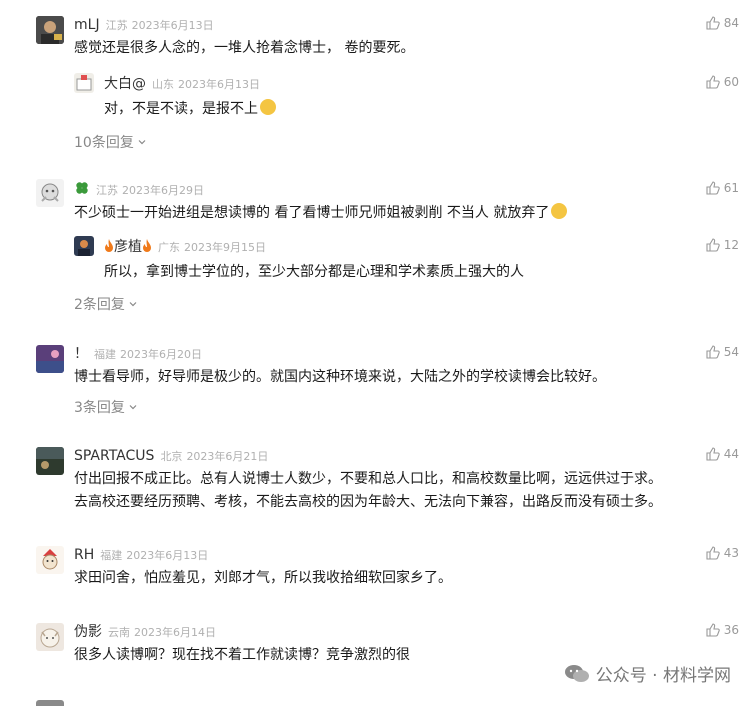 Image resolution: width=755 pixels, height=706 pixels. I want to click on like-button: 54, so click(722, 352).